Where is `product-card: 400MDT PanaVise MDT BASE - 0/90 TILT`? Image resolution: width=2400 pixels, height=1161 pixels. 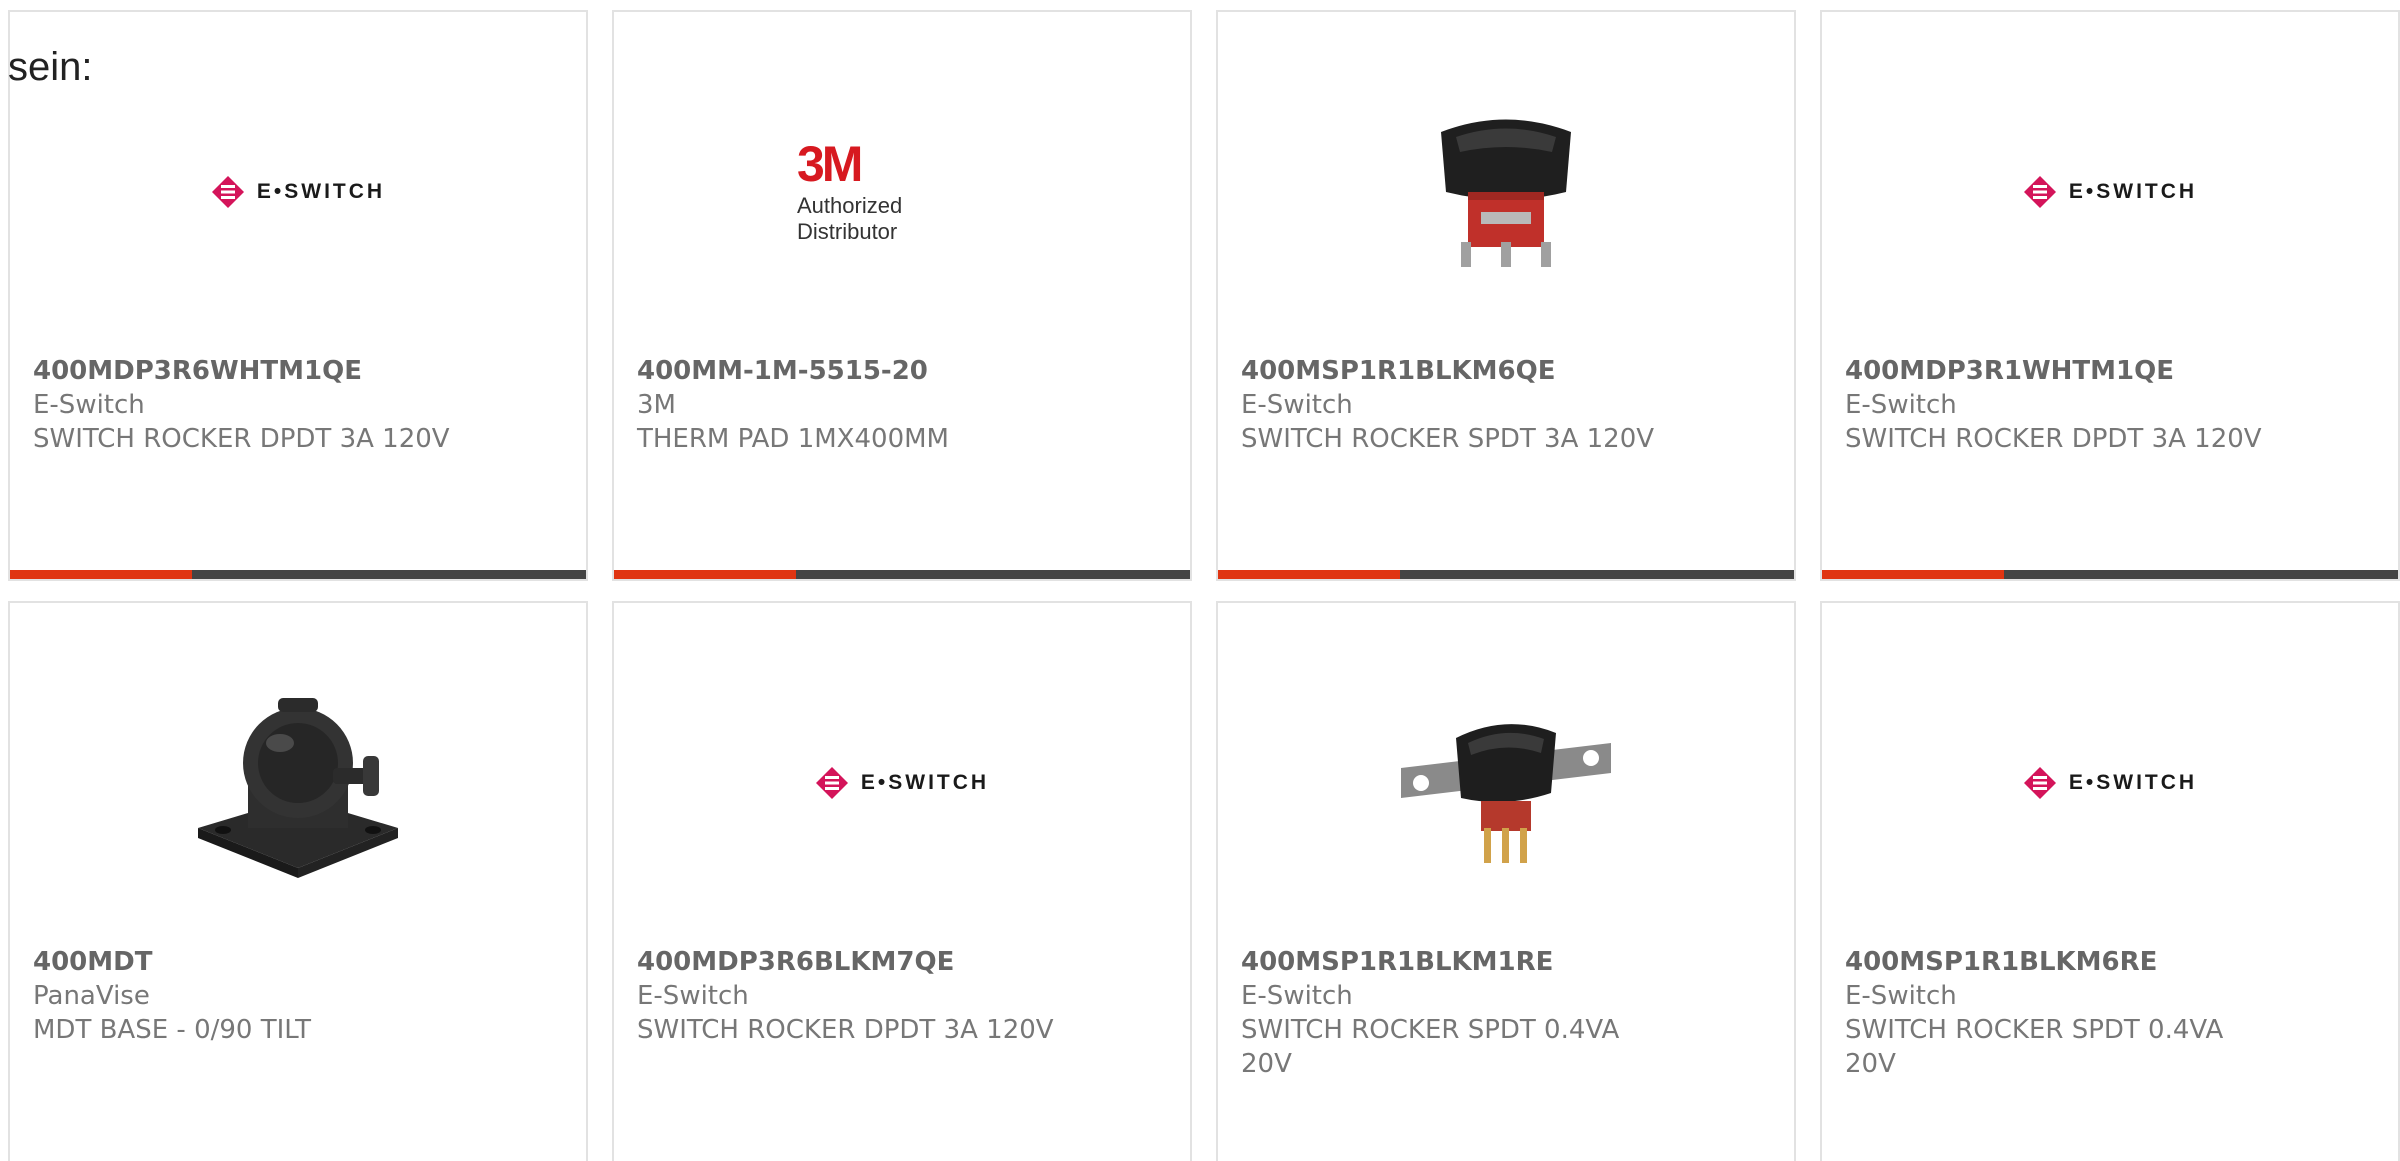
product-card: 400MDT PanaVise MDT BASE - 0/90 TILT is located at coordinates (298, 881).